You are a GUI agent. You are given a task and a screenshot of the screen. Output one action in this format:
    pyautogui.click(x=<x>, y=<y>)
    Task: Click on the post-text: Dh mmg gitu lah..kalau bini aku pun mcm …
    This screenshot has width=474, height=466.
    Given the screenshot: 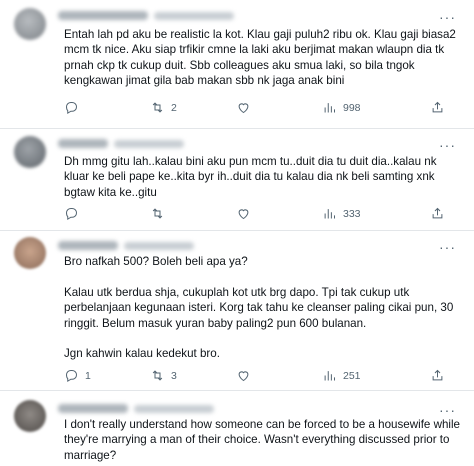 What is the action you would take?
    pyautogui.click(x=250, y=177)
    